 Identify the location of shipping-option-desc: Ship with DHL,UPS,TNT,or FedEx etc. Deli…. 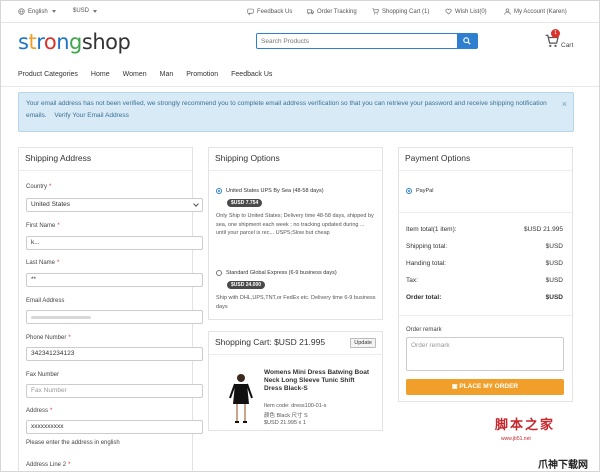
(296, 302).